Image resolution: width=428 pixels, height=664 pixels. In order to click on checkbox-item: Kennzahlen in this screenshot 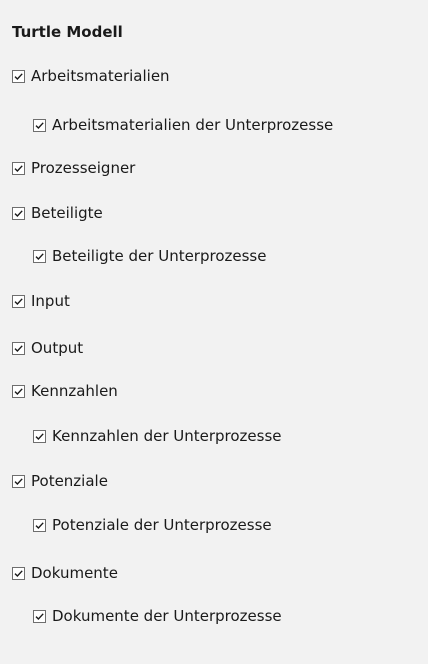, I will do `click(65, 391)`.